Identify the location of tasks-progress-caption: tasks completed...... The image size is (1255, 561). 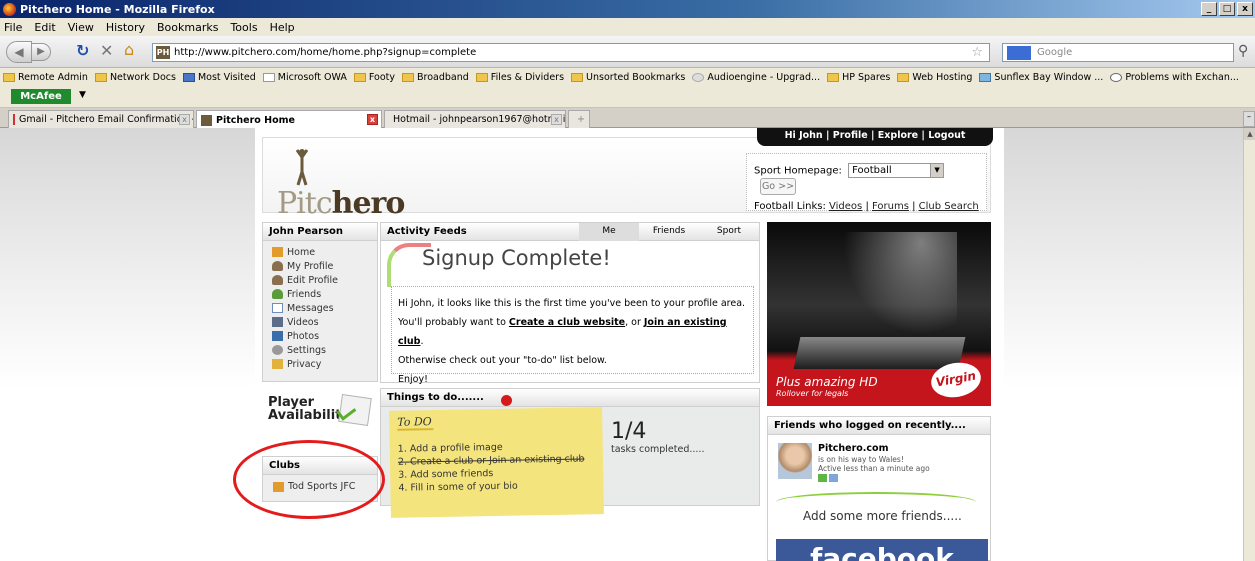
(658, 449).